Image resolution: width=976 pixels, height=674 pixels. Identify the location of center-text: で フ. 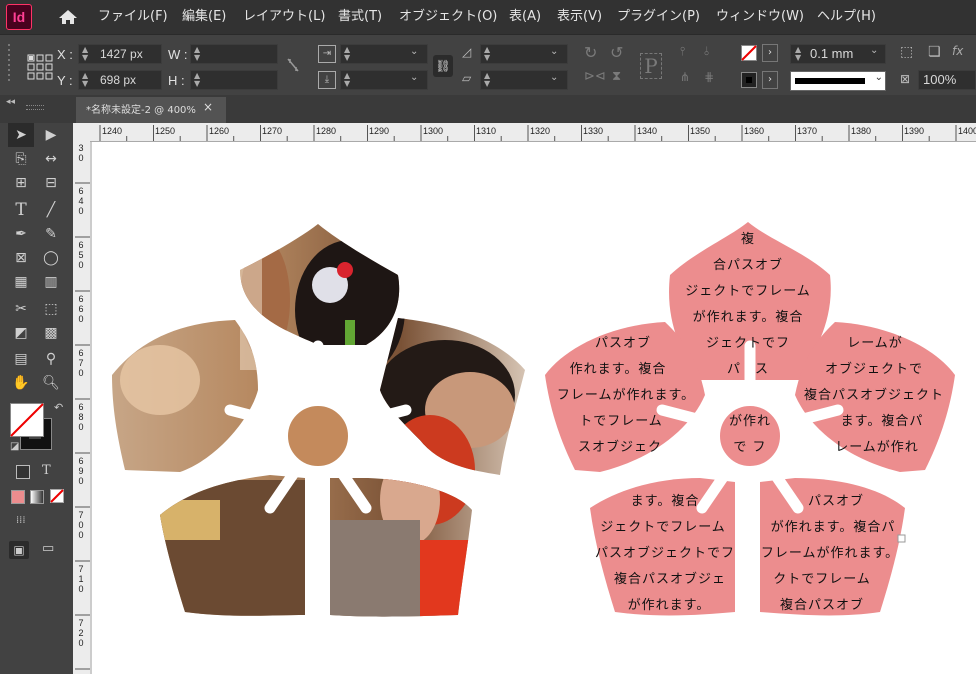
(750, 445).